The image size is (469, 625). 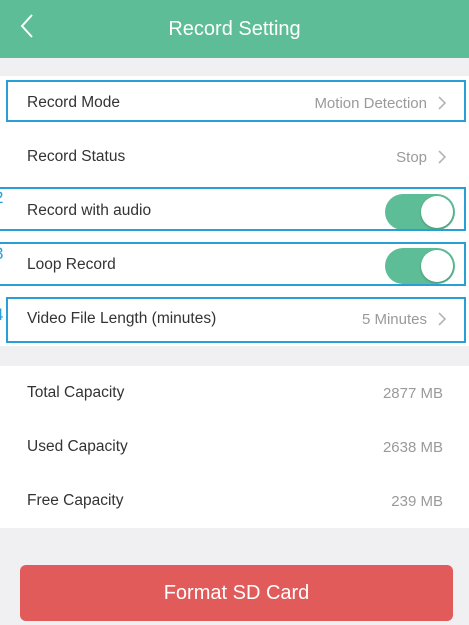 What do you see at coordinates (1, 198) in the screenshot?
I see `annotation-number: 2` at bounding box center [1, 198].